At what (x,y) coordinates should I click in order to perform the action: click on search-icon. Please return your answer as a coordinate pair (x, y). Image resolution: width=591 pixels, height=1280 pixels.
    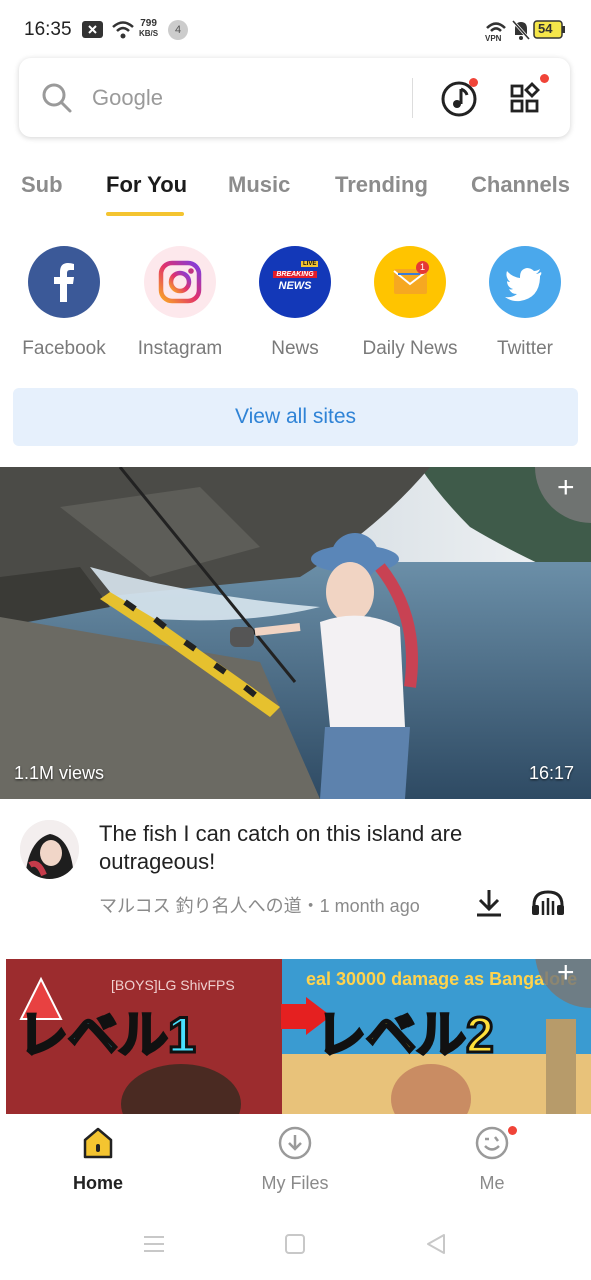
    Looking at the image, I should click on (57, 100).